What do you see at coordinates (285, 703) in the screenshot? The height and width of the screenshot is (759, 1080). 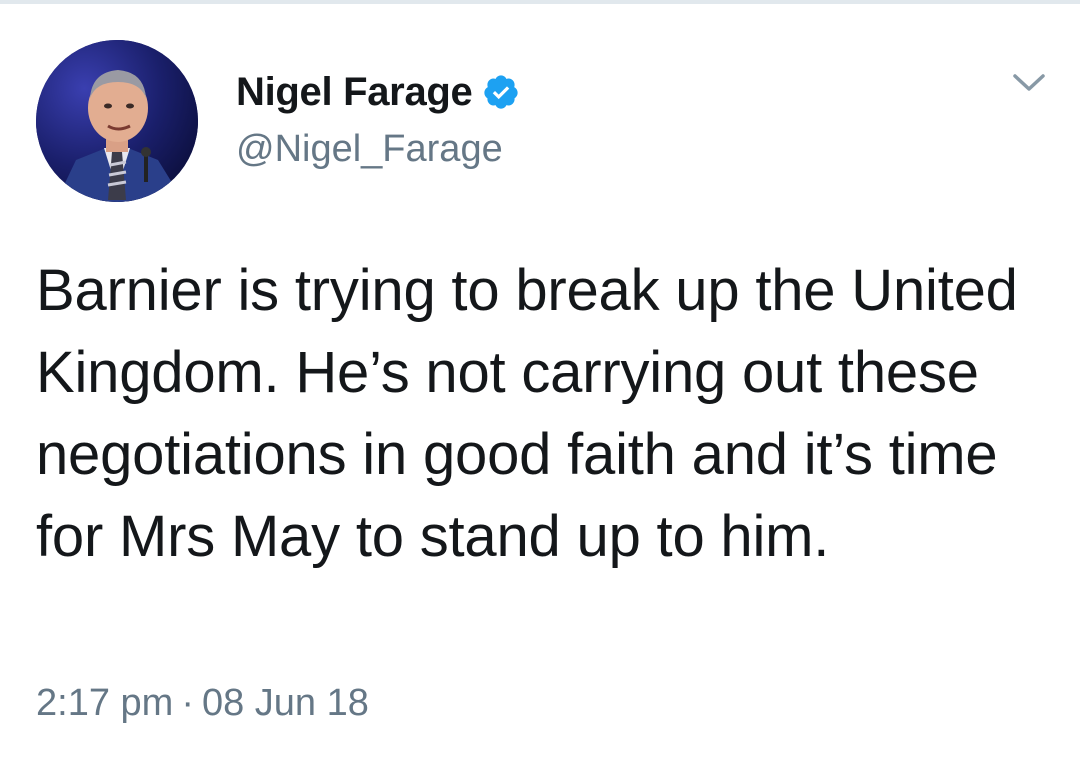 I see `tweet-date: 08 Jun 18` at bounding box center [285, 703].